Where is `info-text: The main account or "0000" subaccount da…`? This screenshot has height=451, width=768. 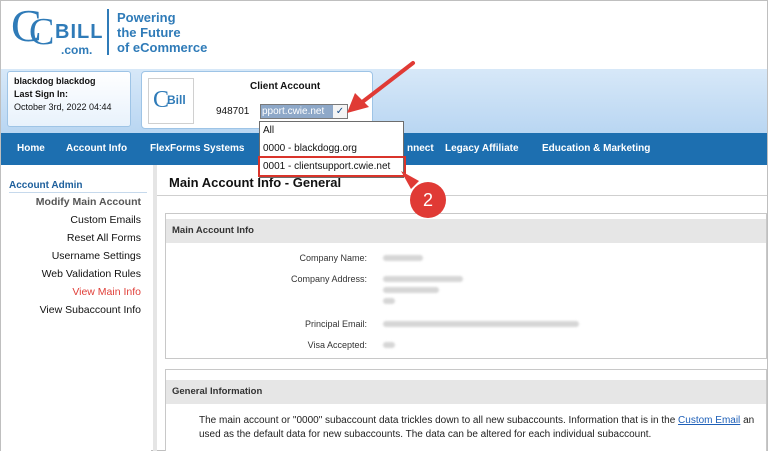 info-text: The main account or "0000" subaccount da… is located at coordinates (439, 420).